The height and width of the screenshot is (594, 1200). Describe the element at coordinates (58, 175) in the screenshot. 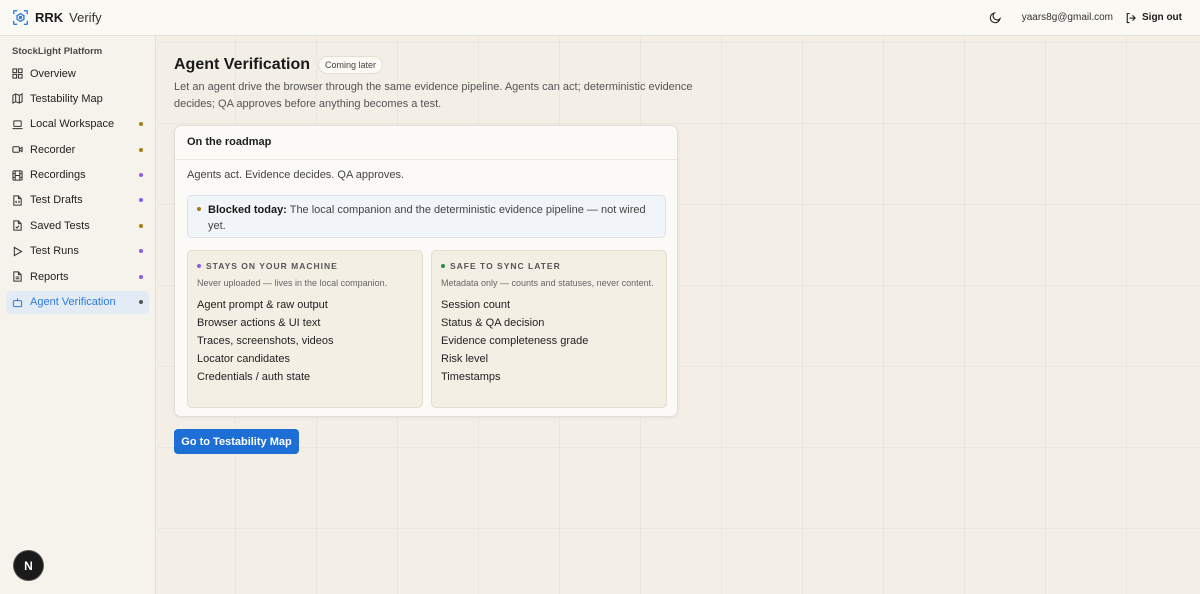

I see `sidebar-item-label: Recordings` at that location.